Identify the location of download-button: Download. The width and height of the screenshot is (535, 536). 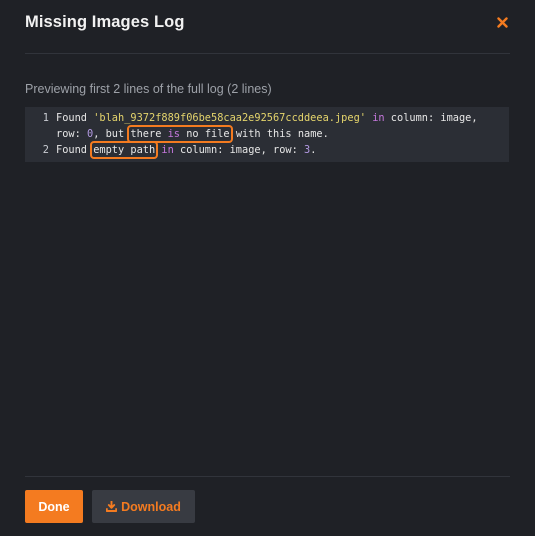
(143, 506).